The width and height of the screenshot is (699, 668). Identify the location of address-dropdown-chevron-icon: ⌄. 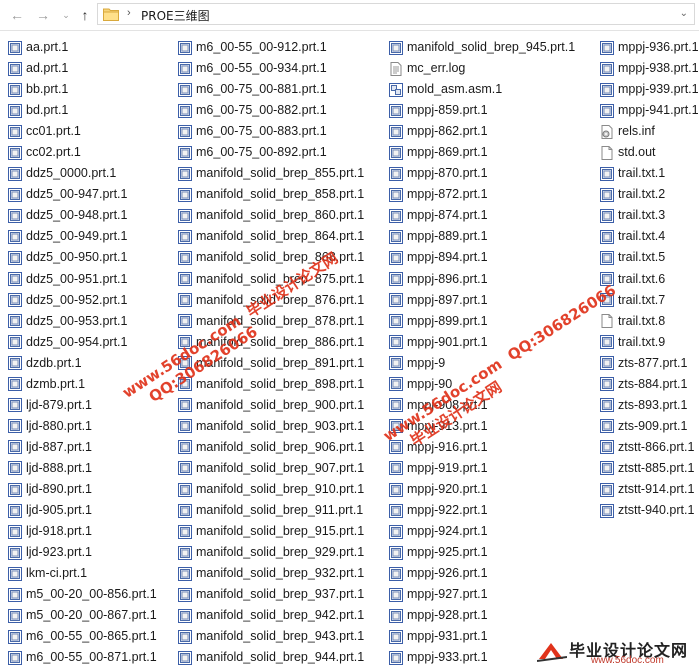
(684, 13).